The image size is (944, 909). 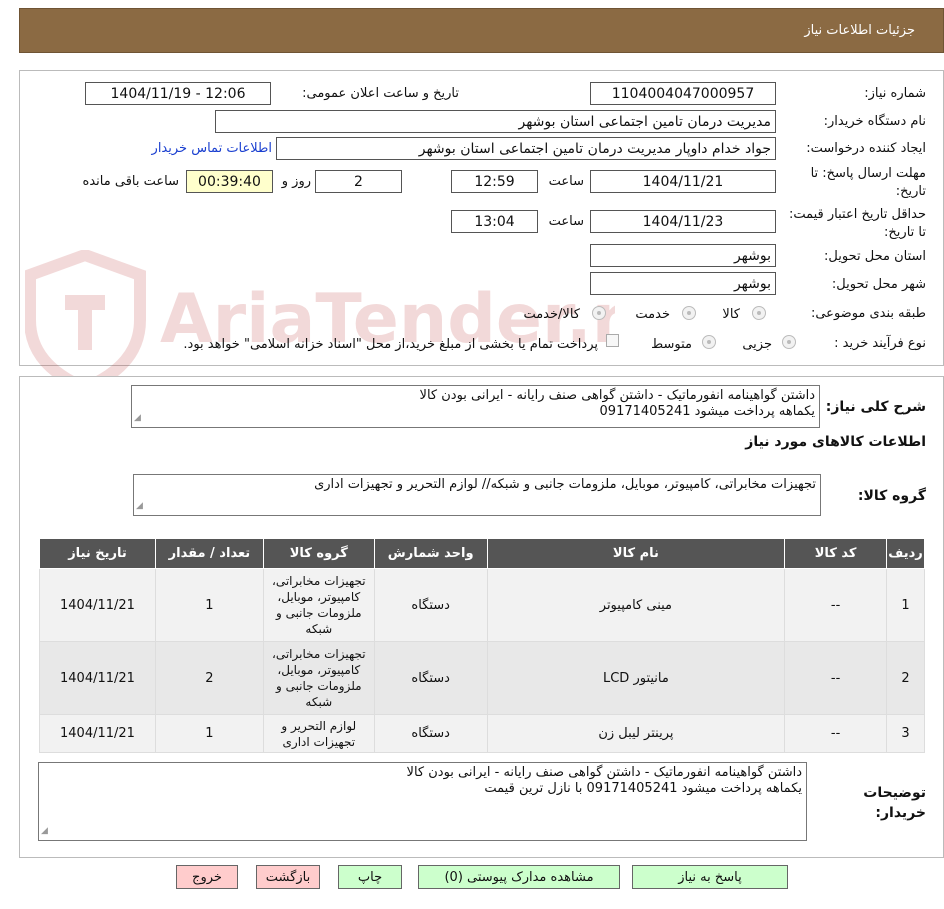 I want to click on cell-group: لوازم التحریر و تجهیزات اداری, so click(x=318, y=733).